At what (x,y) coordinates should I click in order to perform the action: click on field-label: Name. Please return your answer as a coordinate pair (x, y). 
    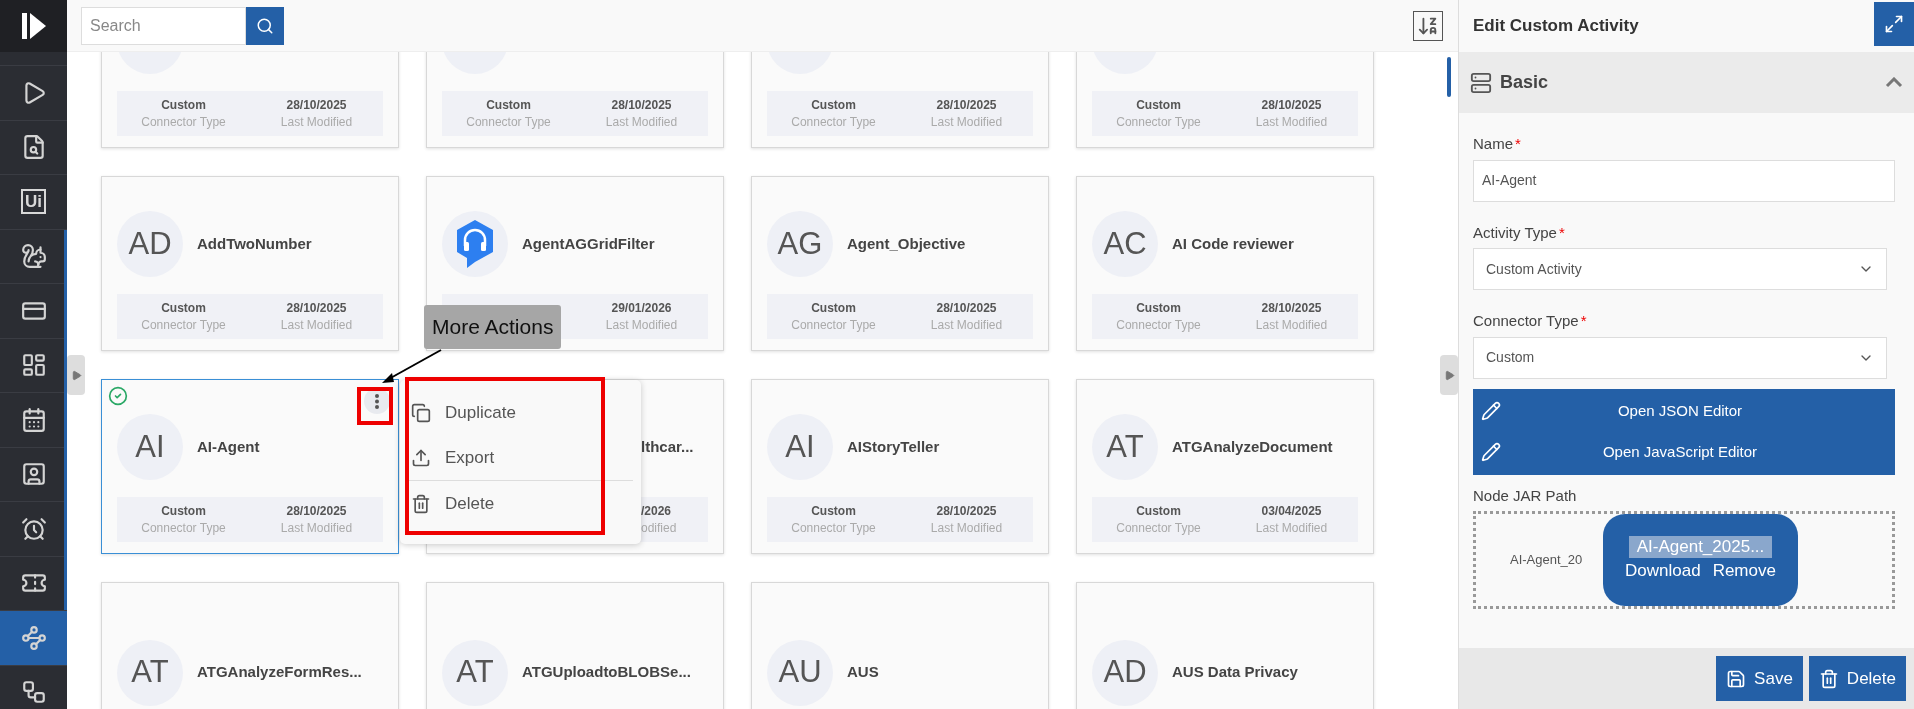
    Looking at the image, I should click on (1493, 144).